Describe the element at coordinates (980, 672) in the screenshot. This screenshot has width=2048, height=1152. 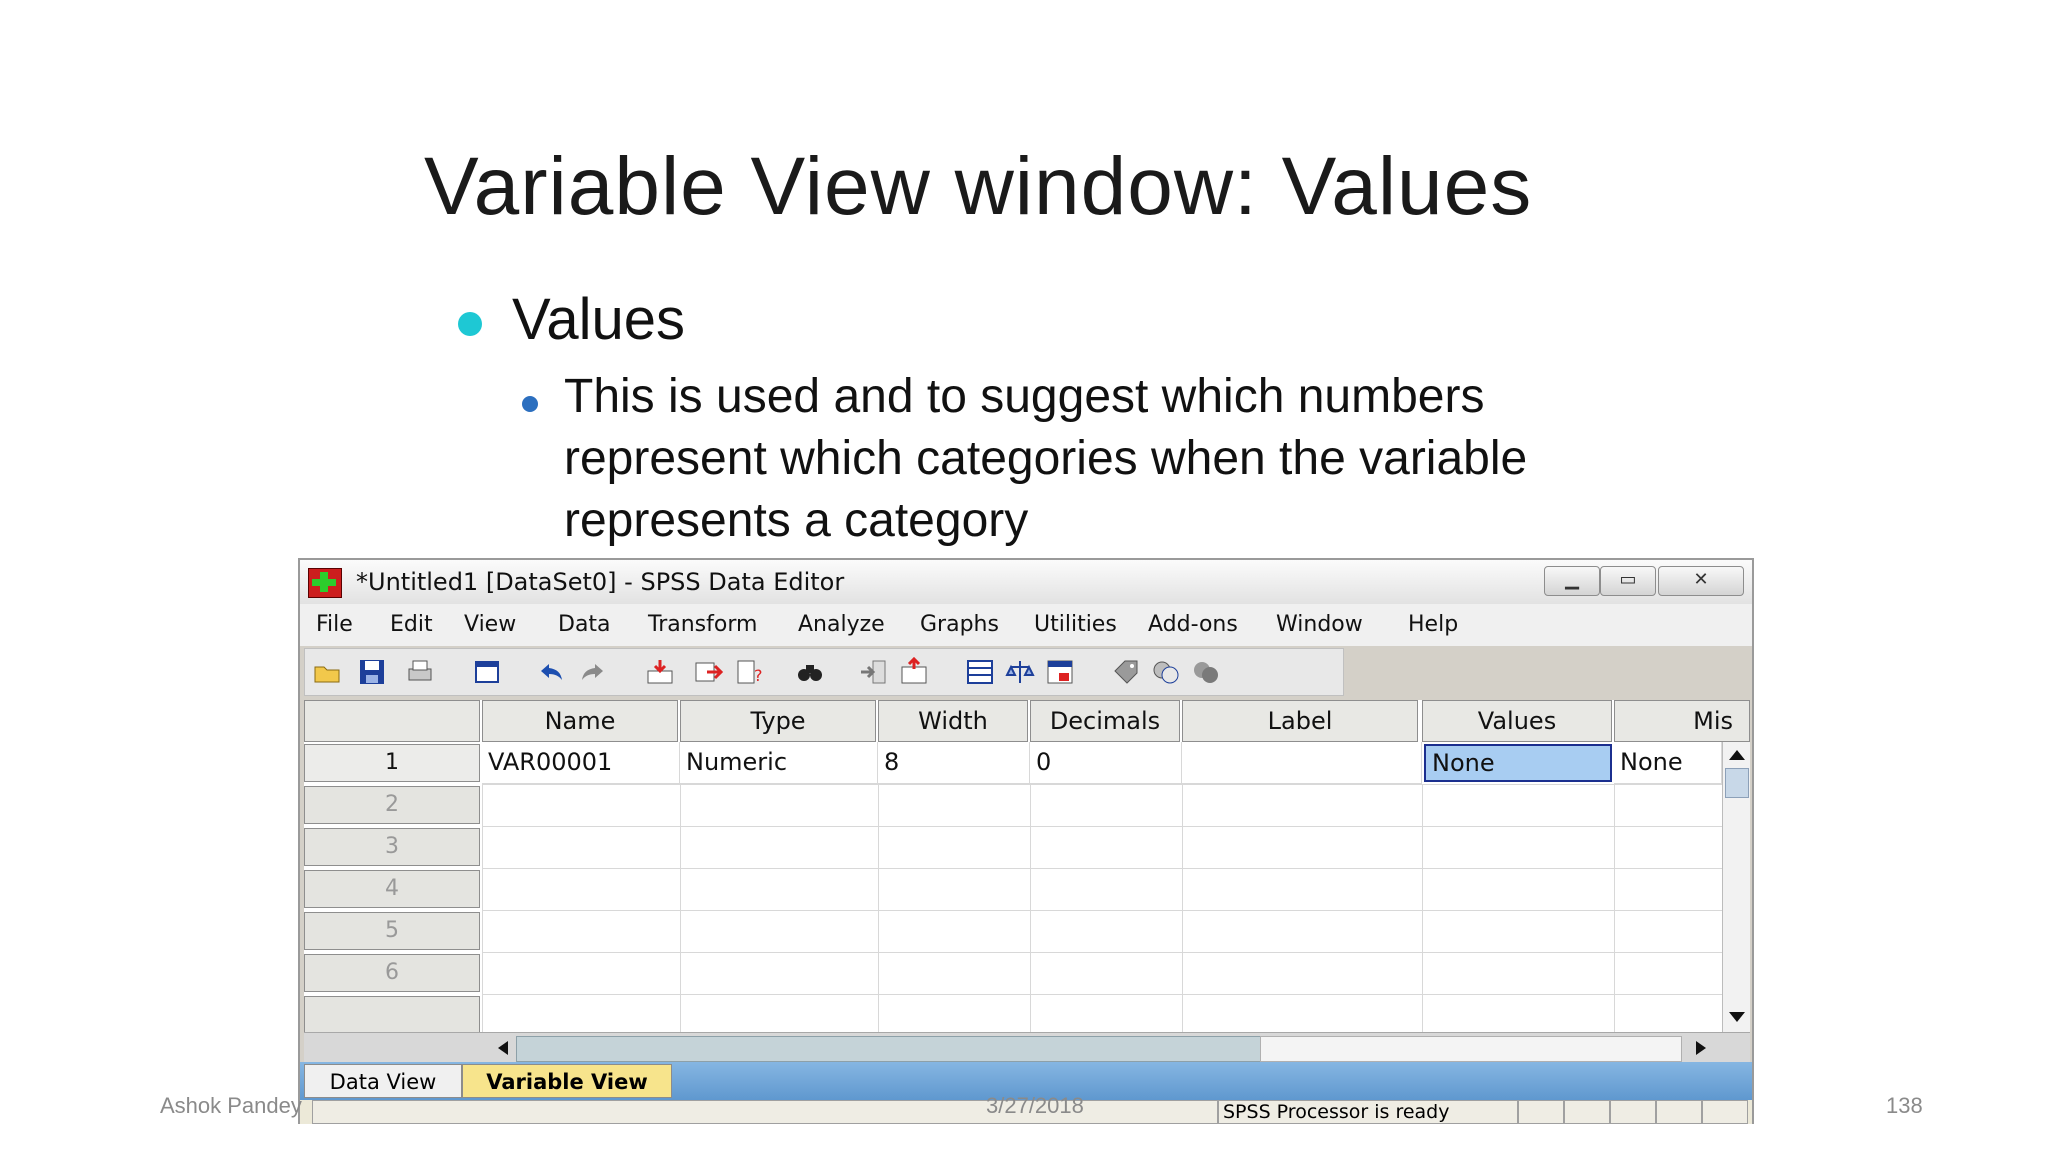
I see `split-file-icon` at that location.